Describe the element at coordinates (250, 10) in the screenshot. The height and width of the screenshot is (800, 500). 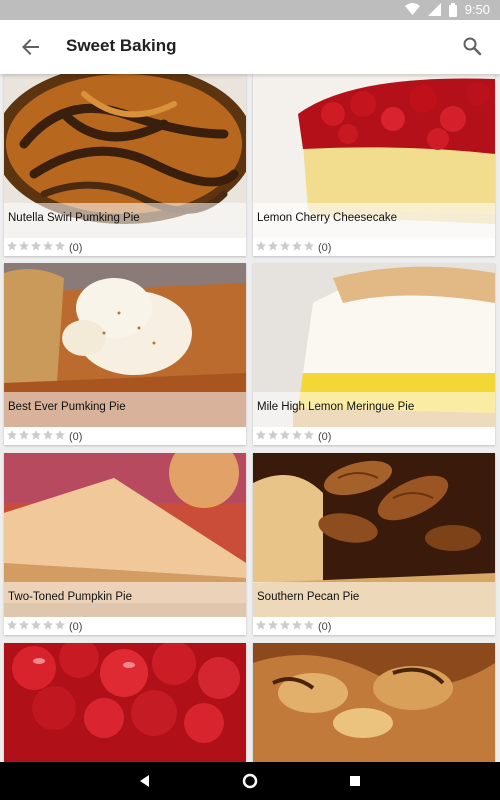
I see `status-bar: 9:50` at that location.